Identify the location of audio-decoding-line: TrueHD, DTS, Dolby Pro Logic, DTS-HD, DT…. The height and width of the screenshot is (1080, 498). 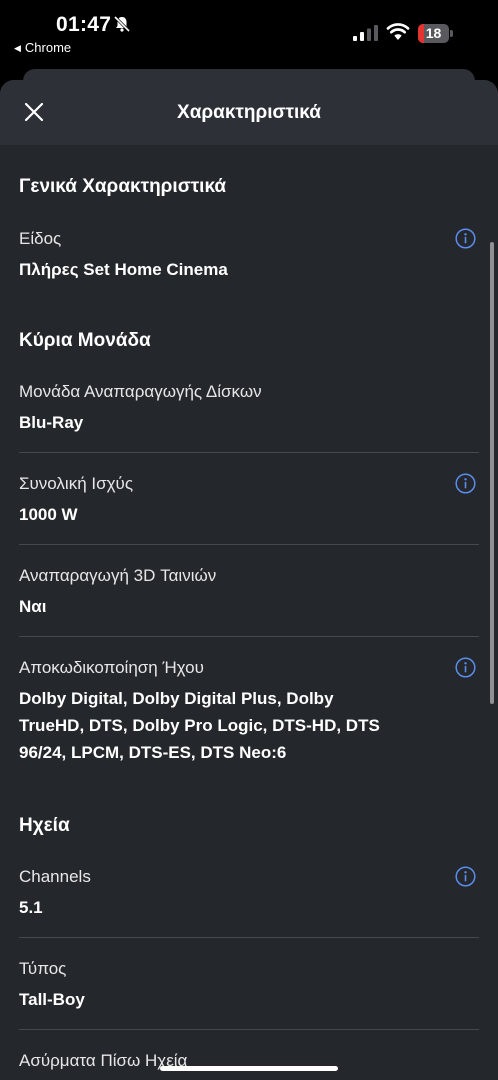
(199, 725).